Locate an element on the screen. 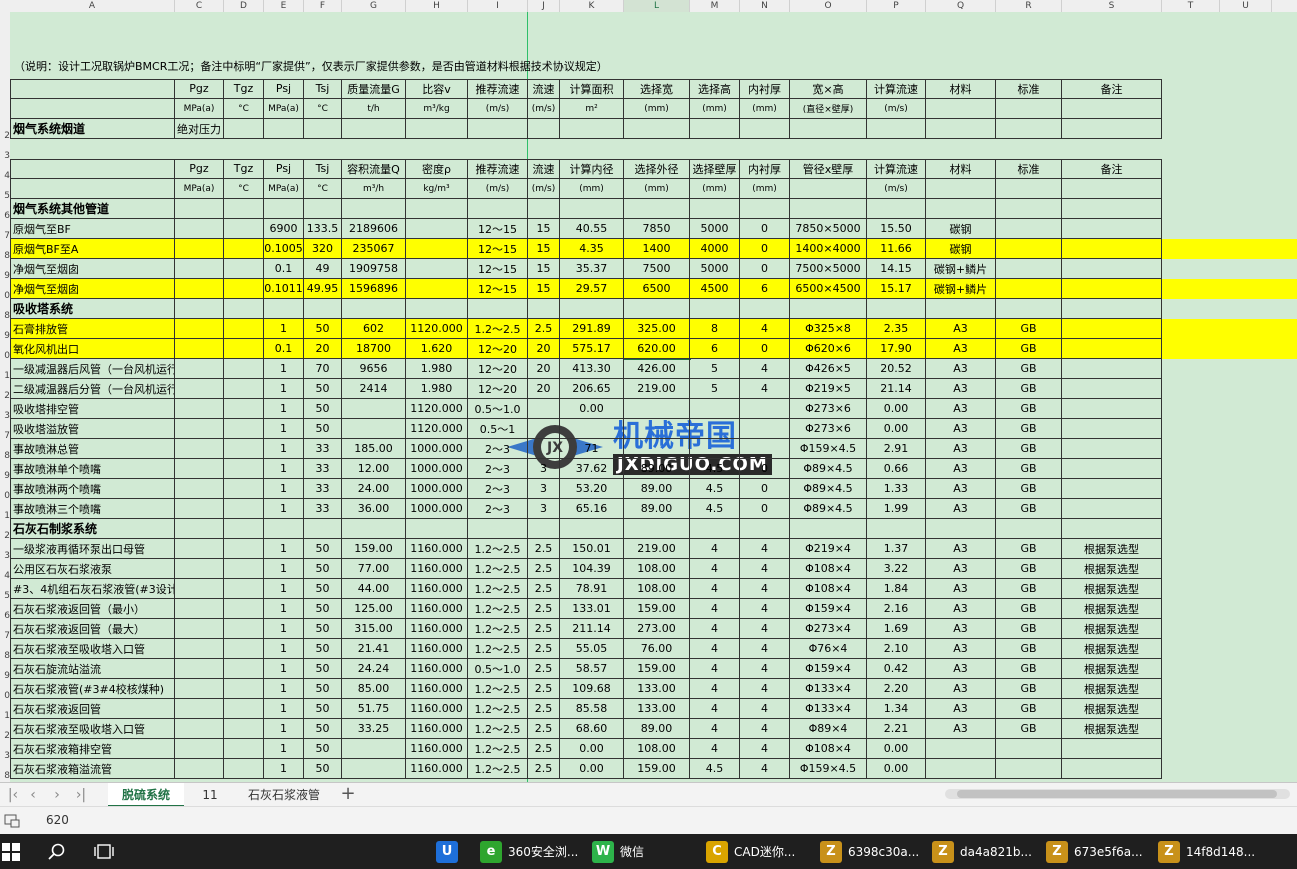 This screenshot has width=1297, height=869. pipe-name-cell: 石灰石旋流站溢流 is located at coordinates (92, 669).